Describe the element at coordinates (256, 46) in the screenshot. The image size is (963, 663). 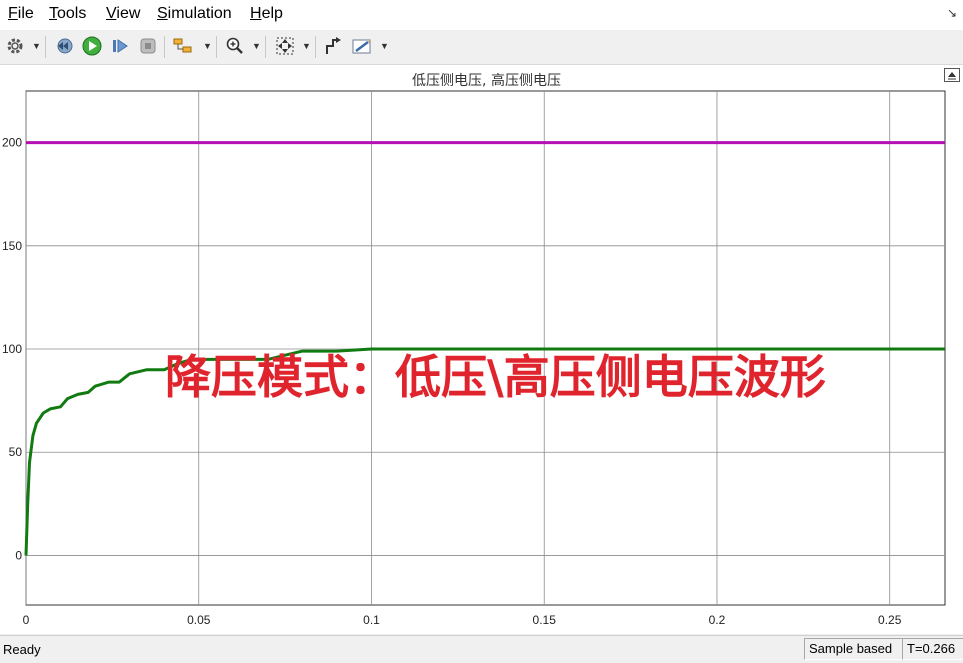
I see `zoom-dropdown-icon: ▼` at that location.